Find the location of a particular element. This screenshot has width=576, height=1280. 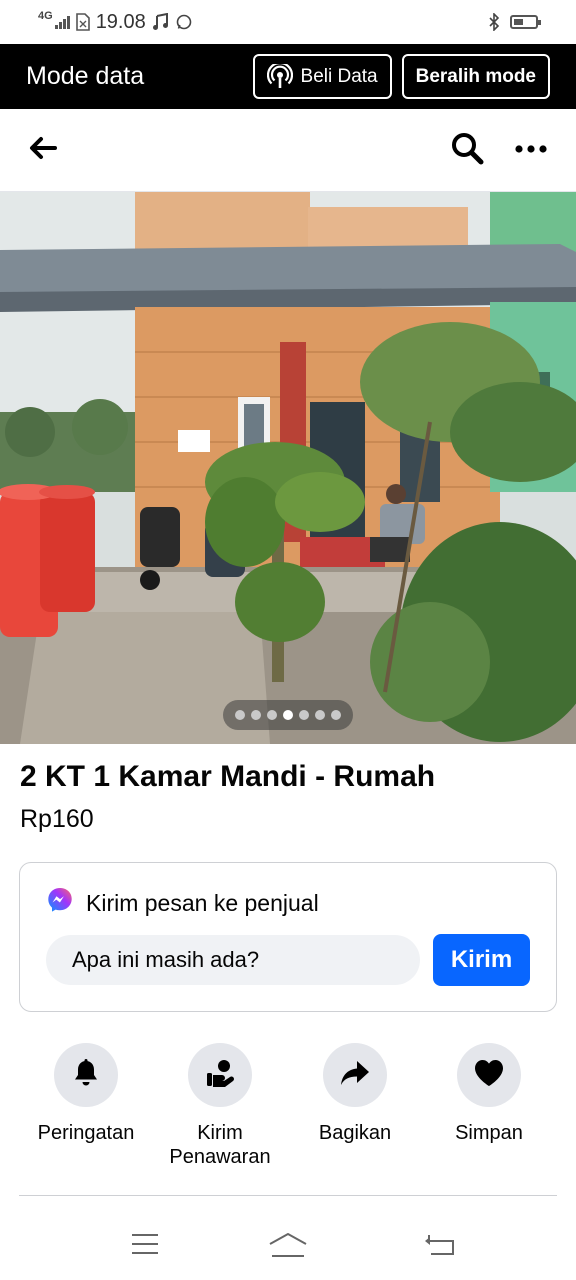

home-icon is located at coordinates (288, 1247).